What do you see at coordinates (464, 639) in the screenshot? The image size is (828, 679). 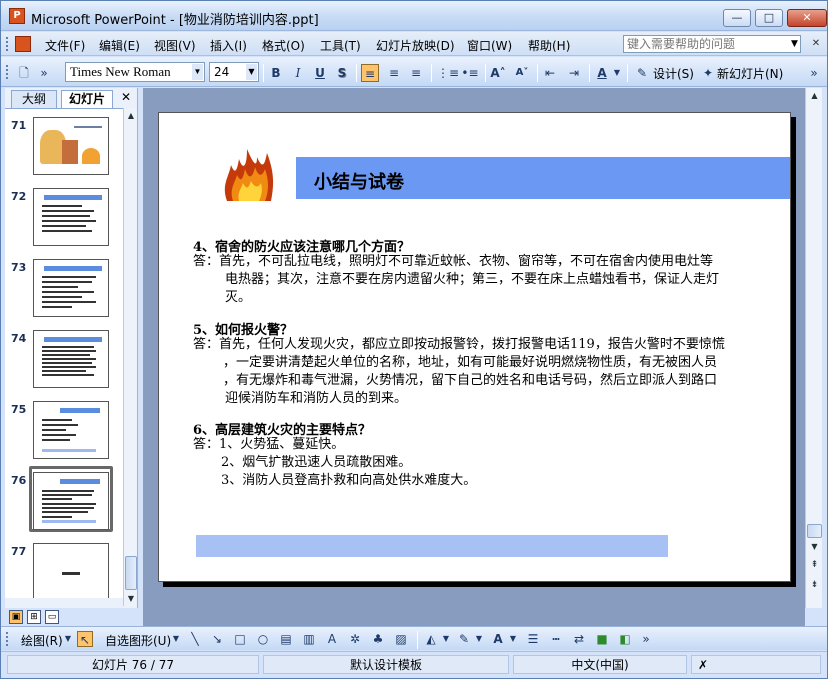 I see `line-color-icon: ✎` at bounding box center [464, 639].